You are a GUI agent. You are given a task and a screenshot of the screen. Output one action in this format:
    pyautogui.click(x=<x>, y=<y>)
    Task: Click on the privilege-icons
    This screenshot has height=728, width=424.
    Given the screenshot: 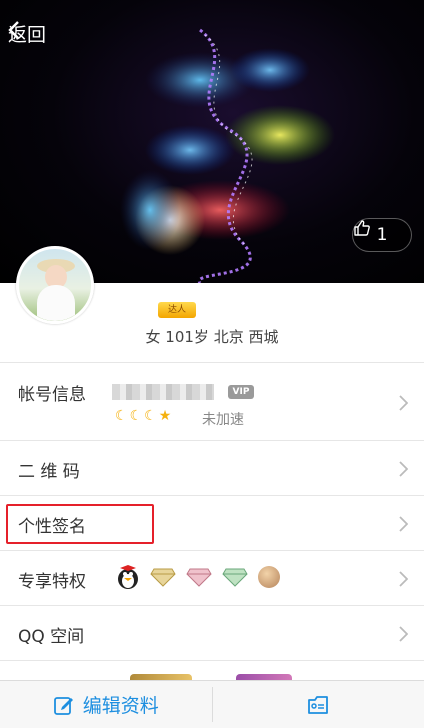 What is the action you would take?
    pyautogui.click(x=198, y=577)
    